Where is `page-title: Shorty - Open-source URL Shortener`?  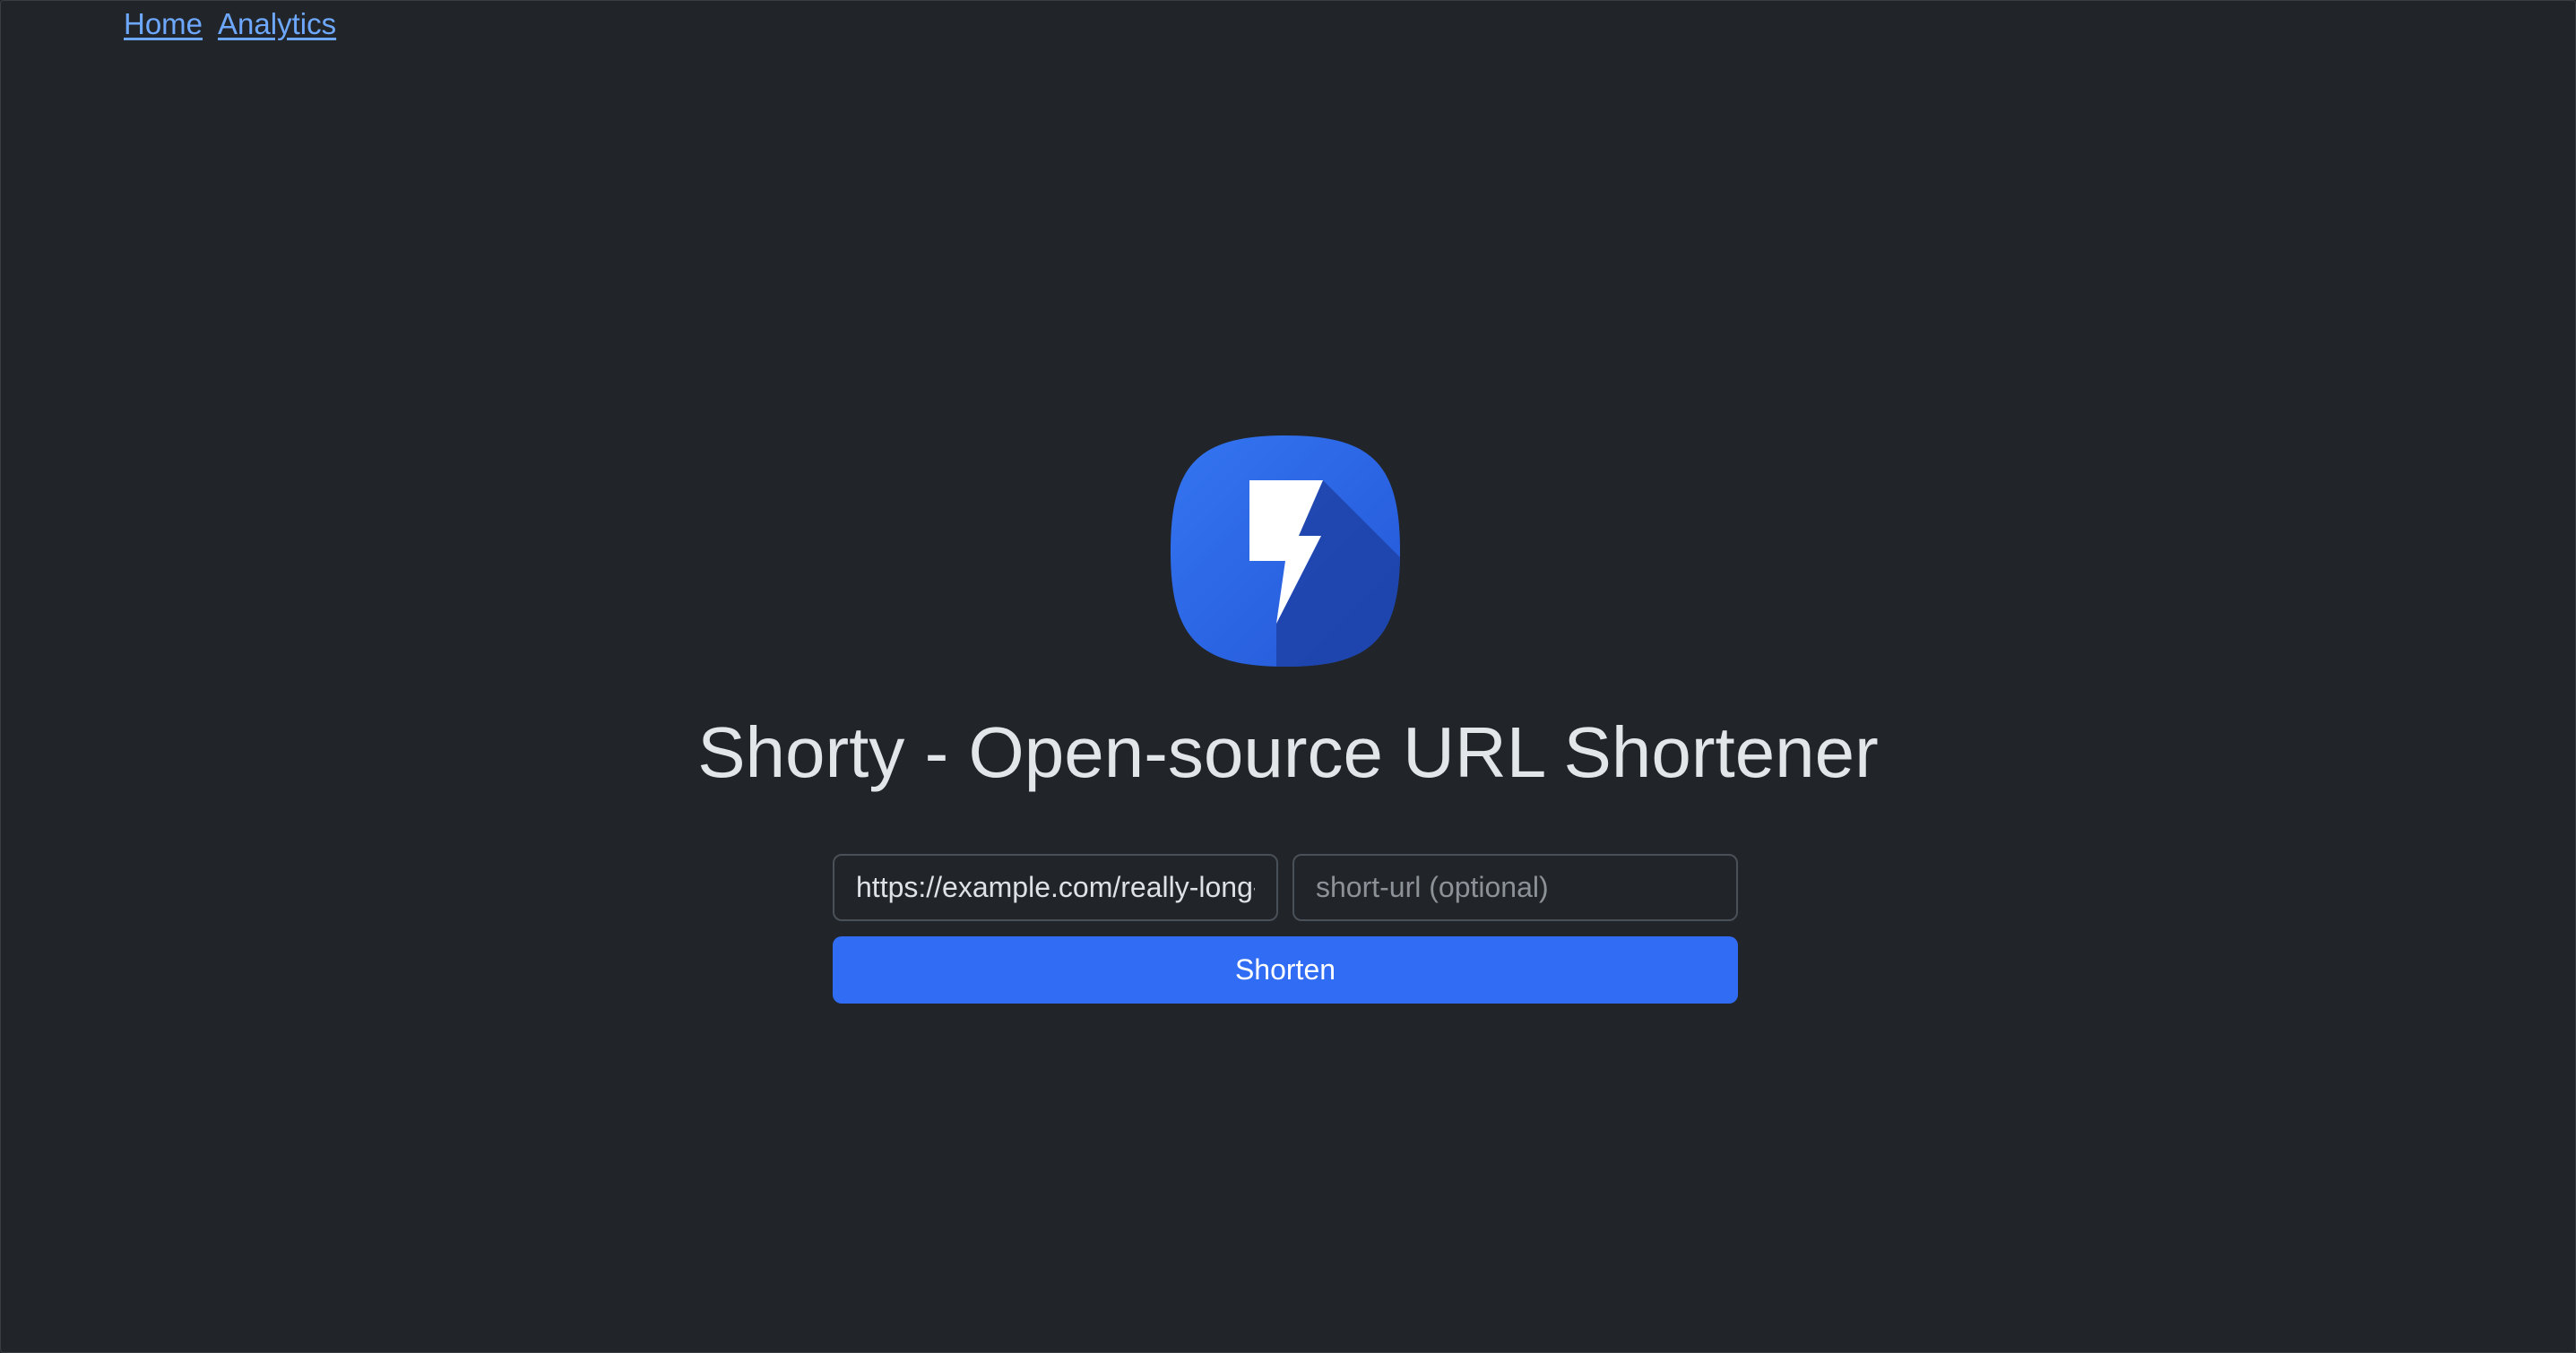 page-title: Shorty - Open-source URL Shortener is located at coordinates (1288, 752).